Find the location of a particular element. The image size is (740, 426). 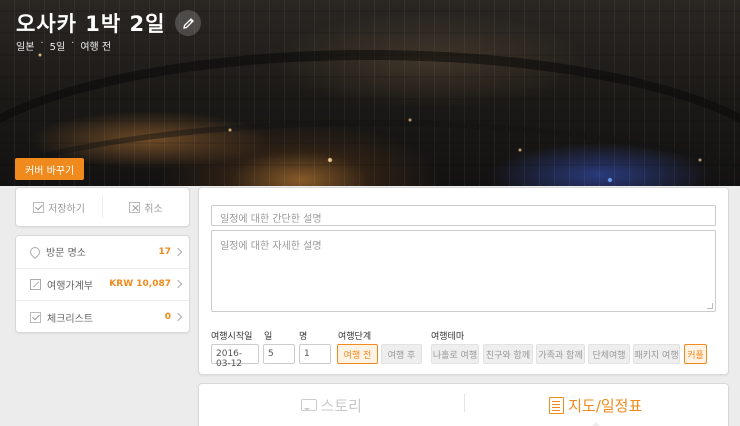

pencil-icon is located at coordinates (188, 23).